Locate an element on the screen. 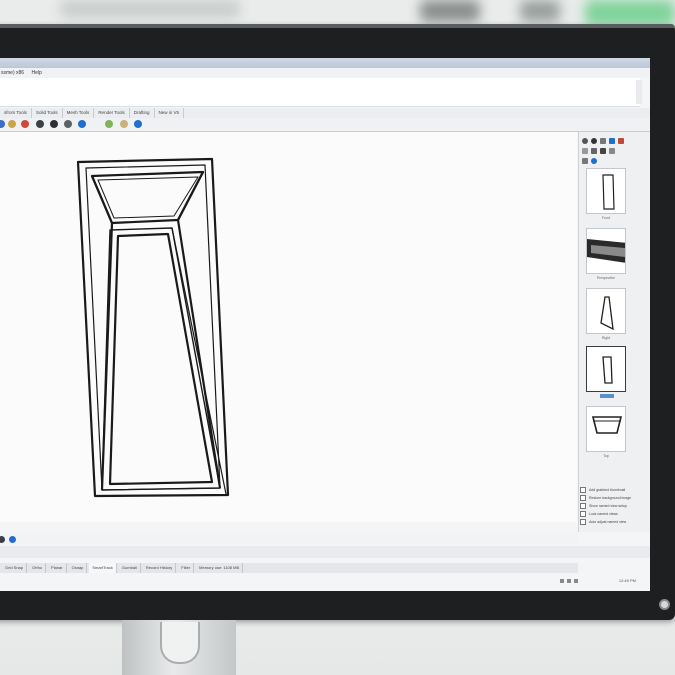 This screenshot has height=675, width=675. status-record-history: Record History is located at coordinates (160, 568).